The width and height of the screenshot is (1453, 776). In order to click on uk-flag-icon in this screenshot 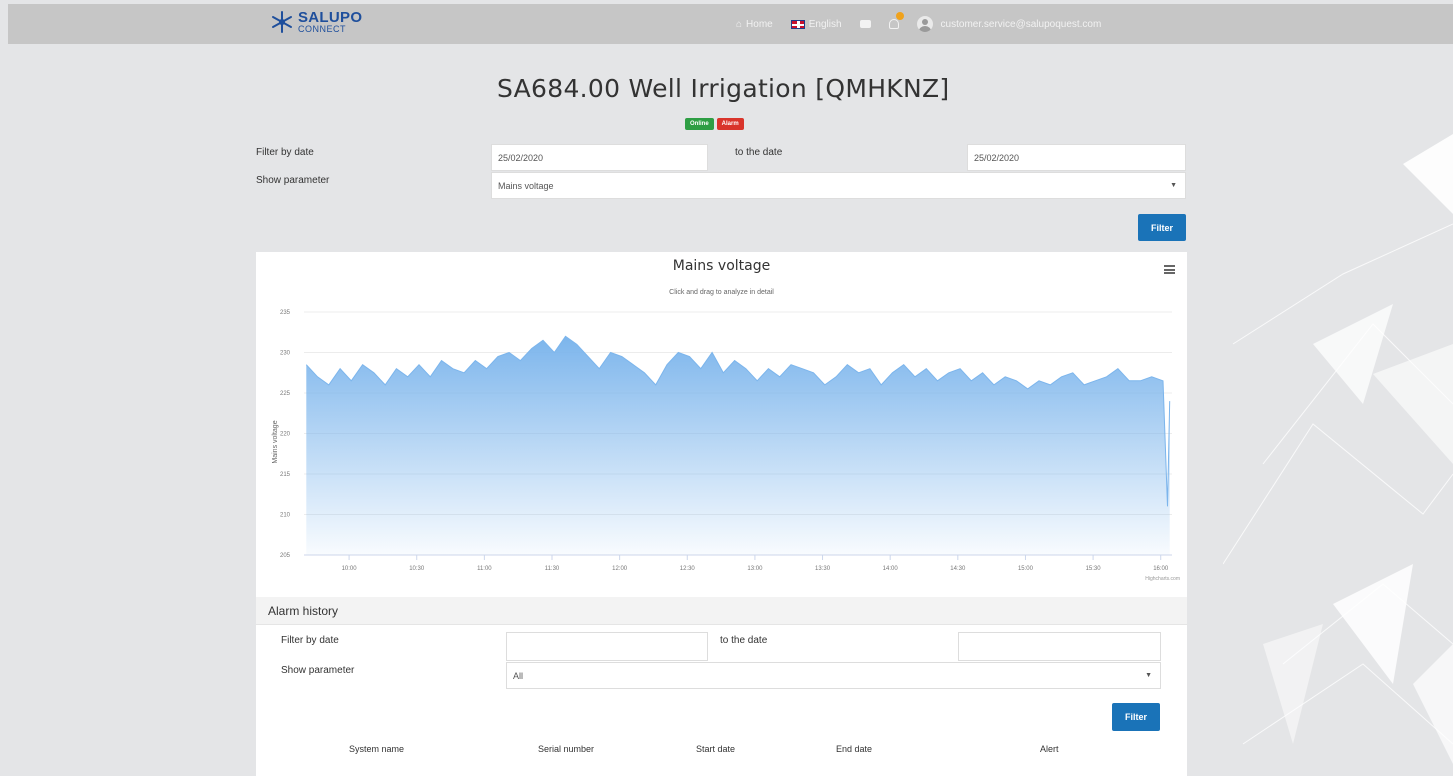, I will do `click(797, 24)`.